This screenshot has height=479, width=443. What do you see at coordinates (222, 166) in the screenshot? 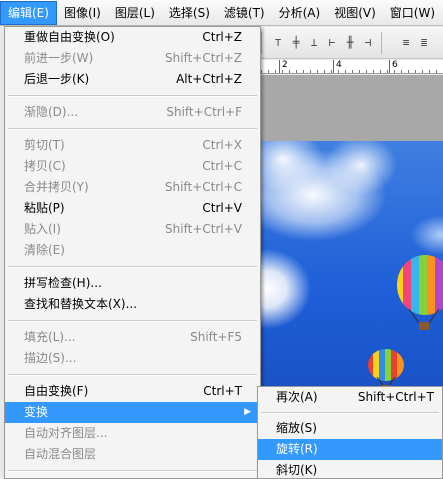
I see `menu-item-shortcut: Ctrl+C` at bounding box center [222, 166].